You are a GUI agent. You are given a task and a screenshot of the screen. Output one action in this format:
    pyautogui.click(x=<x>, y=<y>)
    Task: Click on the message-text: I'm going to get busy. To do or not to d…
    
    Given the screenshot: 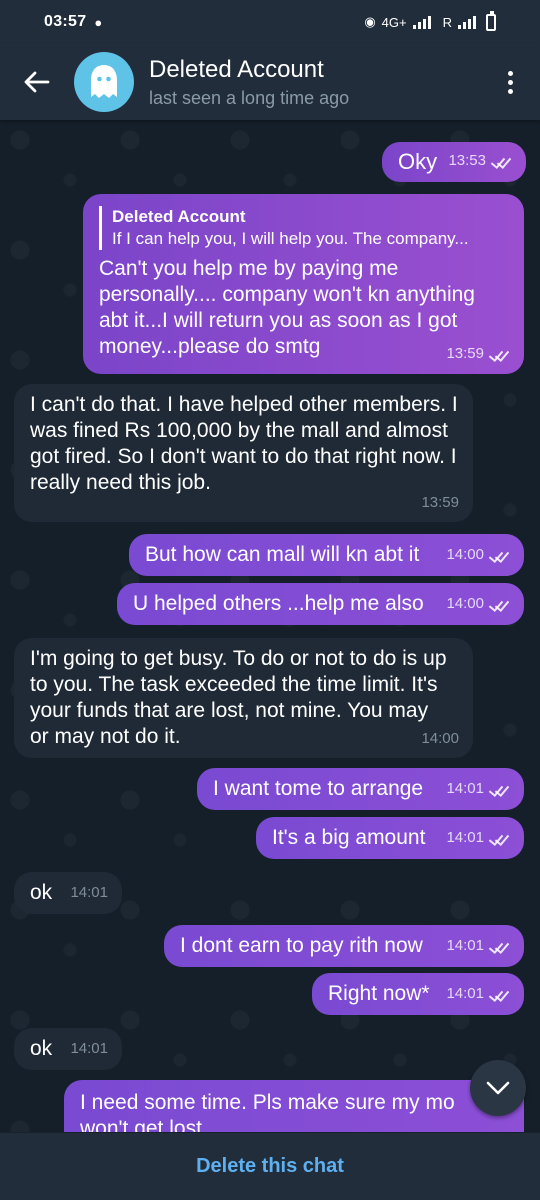 What is the action you would take?
    pyautogui.click(x=238, y=697)
    